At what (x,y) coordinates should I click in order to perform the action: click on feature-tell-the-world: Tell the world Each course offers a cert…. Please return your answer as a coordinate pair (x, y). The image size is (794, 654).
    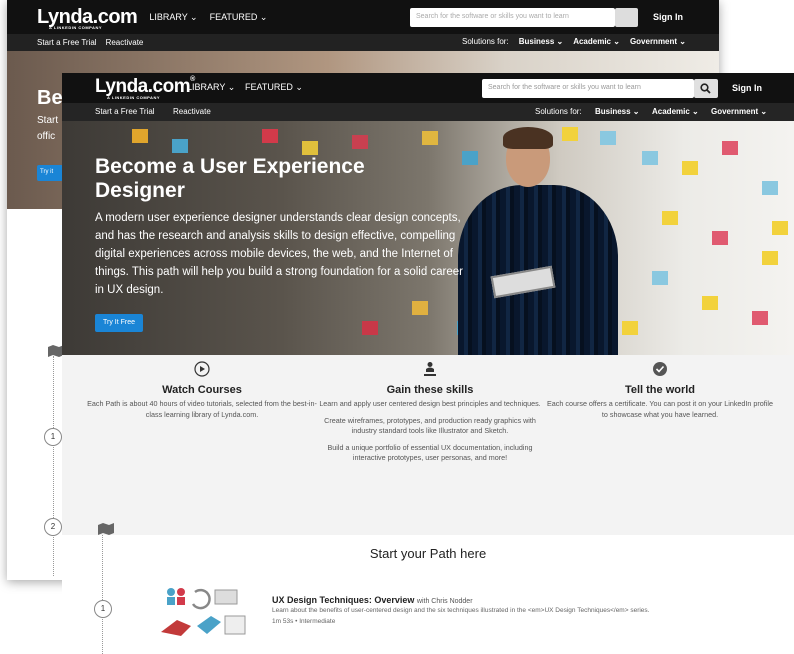
    Looking at the image, I should click on (660, 390).